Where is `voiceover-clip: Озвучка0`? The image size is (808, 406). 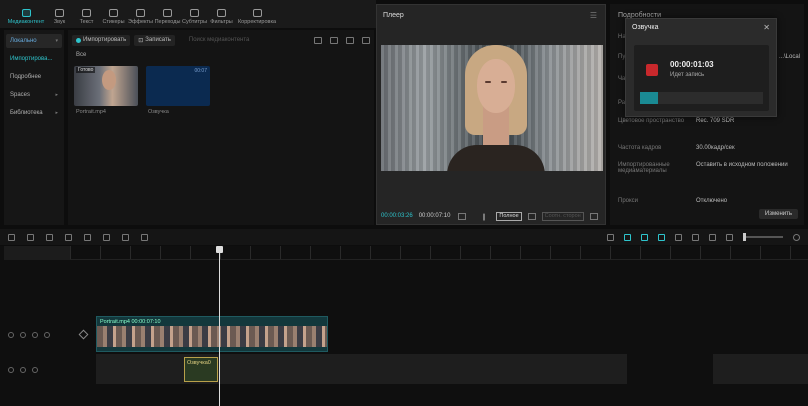 voiceover-clip: Озвучка0 is located at coordinates (201, 369).